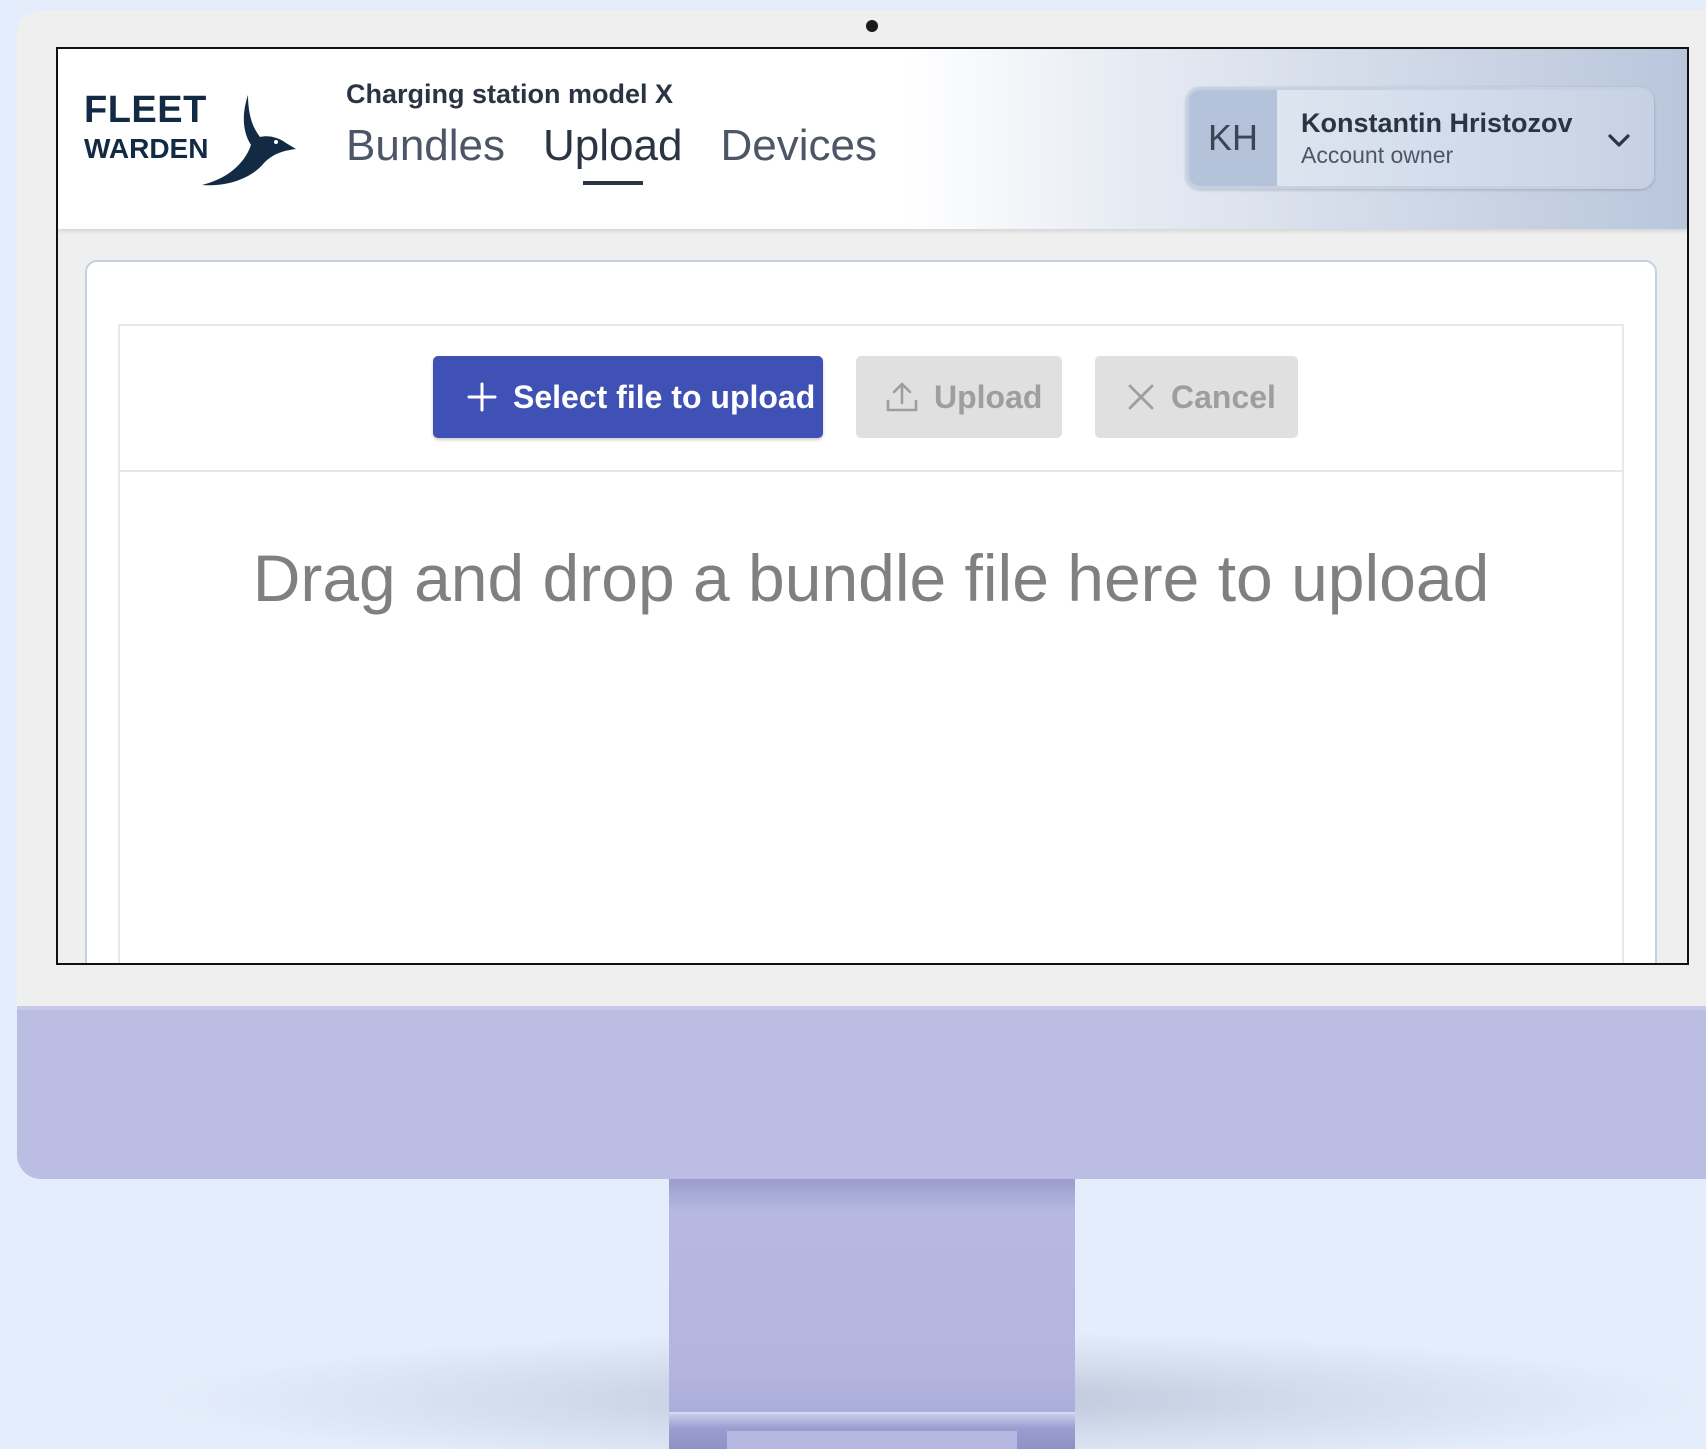  I want to click on upload-toolbar: Select file to upload Upload Cancel, so click(871, 399).